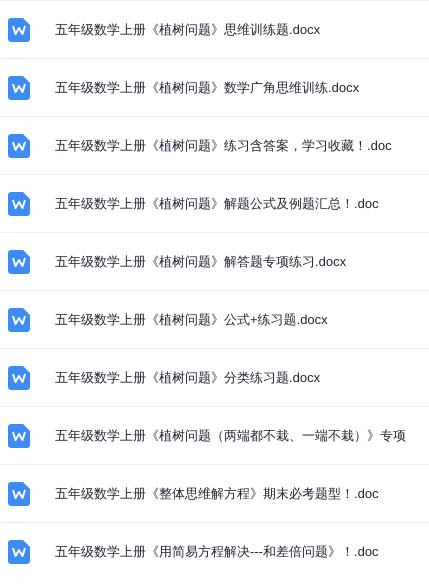 The image size is (429, 584). Describe the element at coordinates (217, 551) in the screenshot. I see `file-name: 五年级数学上册《用简易方程解决---和差倍问题》！.doc` at that location.